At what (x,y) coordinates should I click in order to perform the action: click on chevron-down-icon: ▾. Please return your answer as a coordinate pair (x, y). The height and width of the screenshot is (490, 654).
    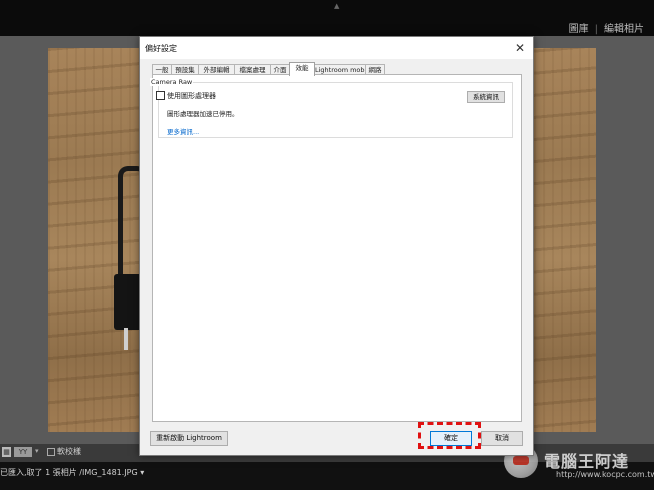
    Looking at the image, I should click on (37, 451).